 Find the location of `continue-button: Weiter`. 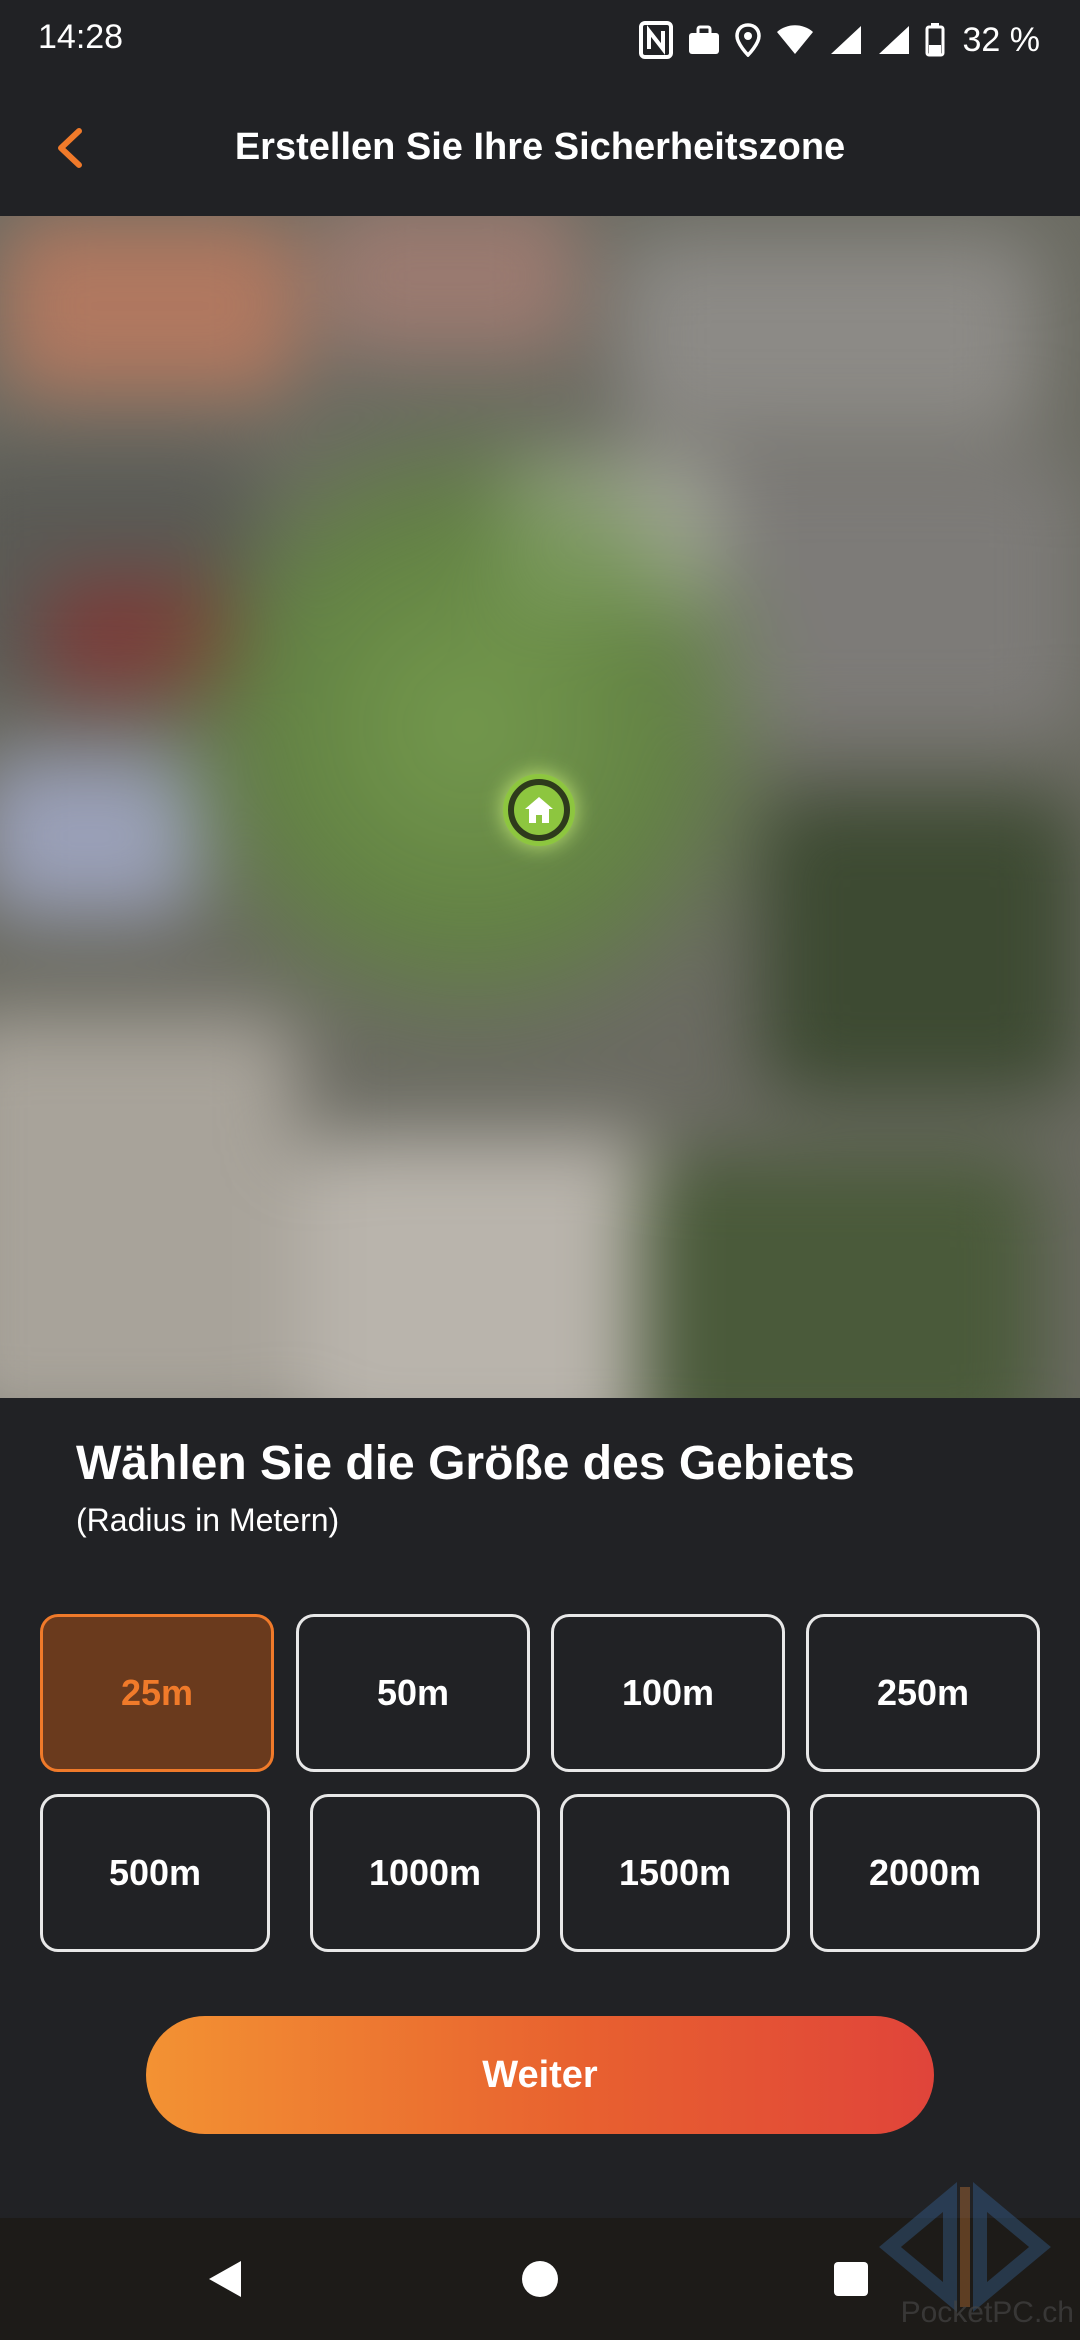

continue-button: Weiter is located at coordinates (540, 2075).